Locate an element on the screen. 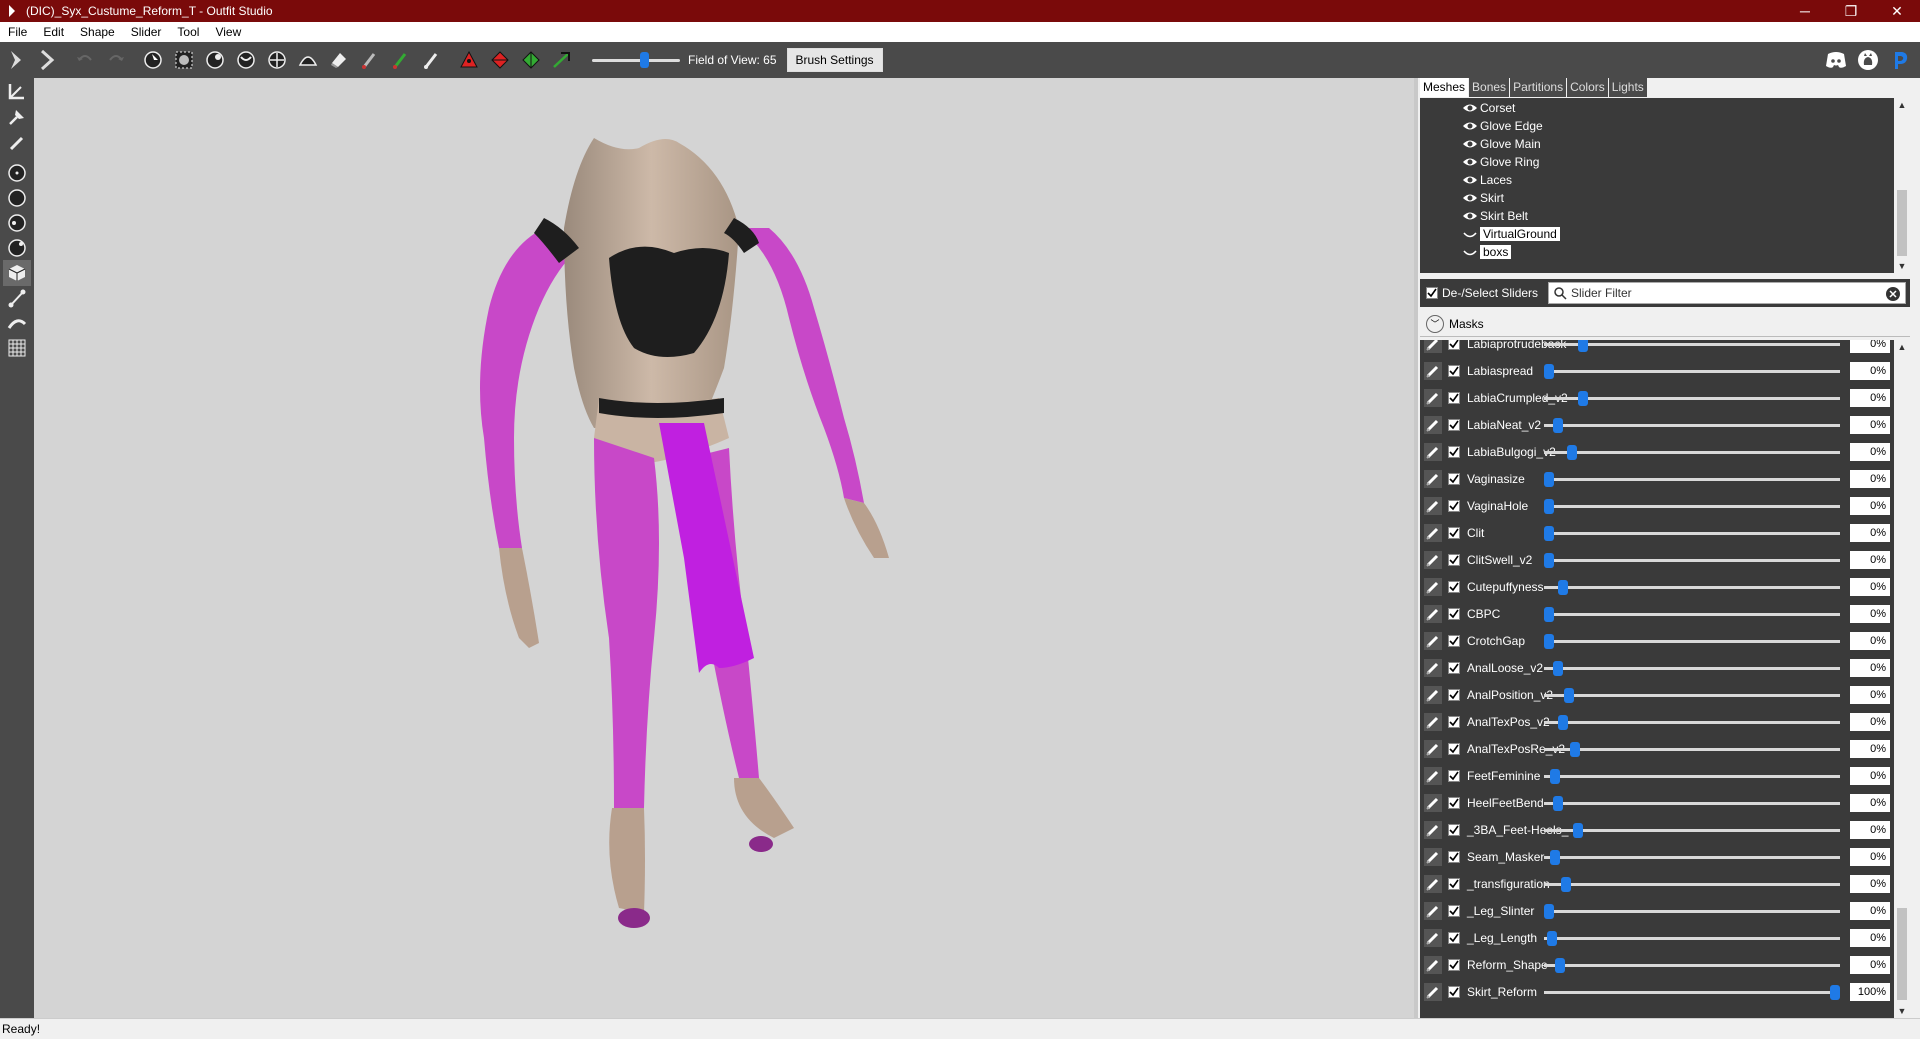 This screenshot has width=1920, height=1039. mesh-item: boxs is located at coordinates (1487, 252).